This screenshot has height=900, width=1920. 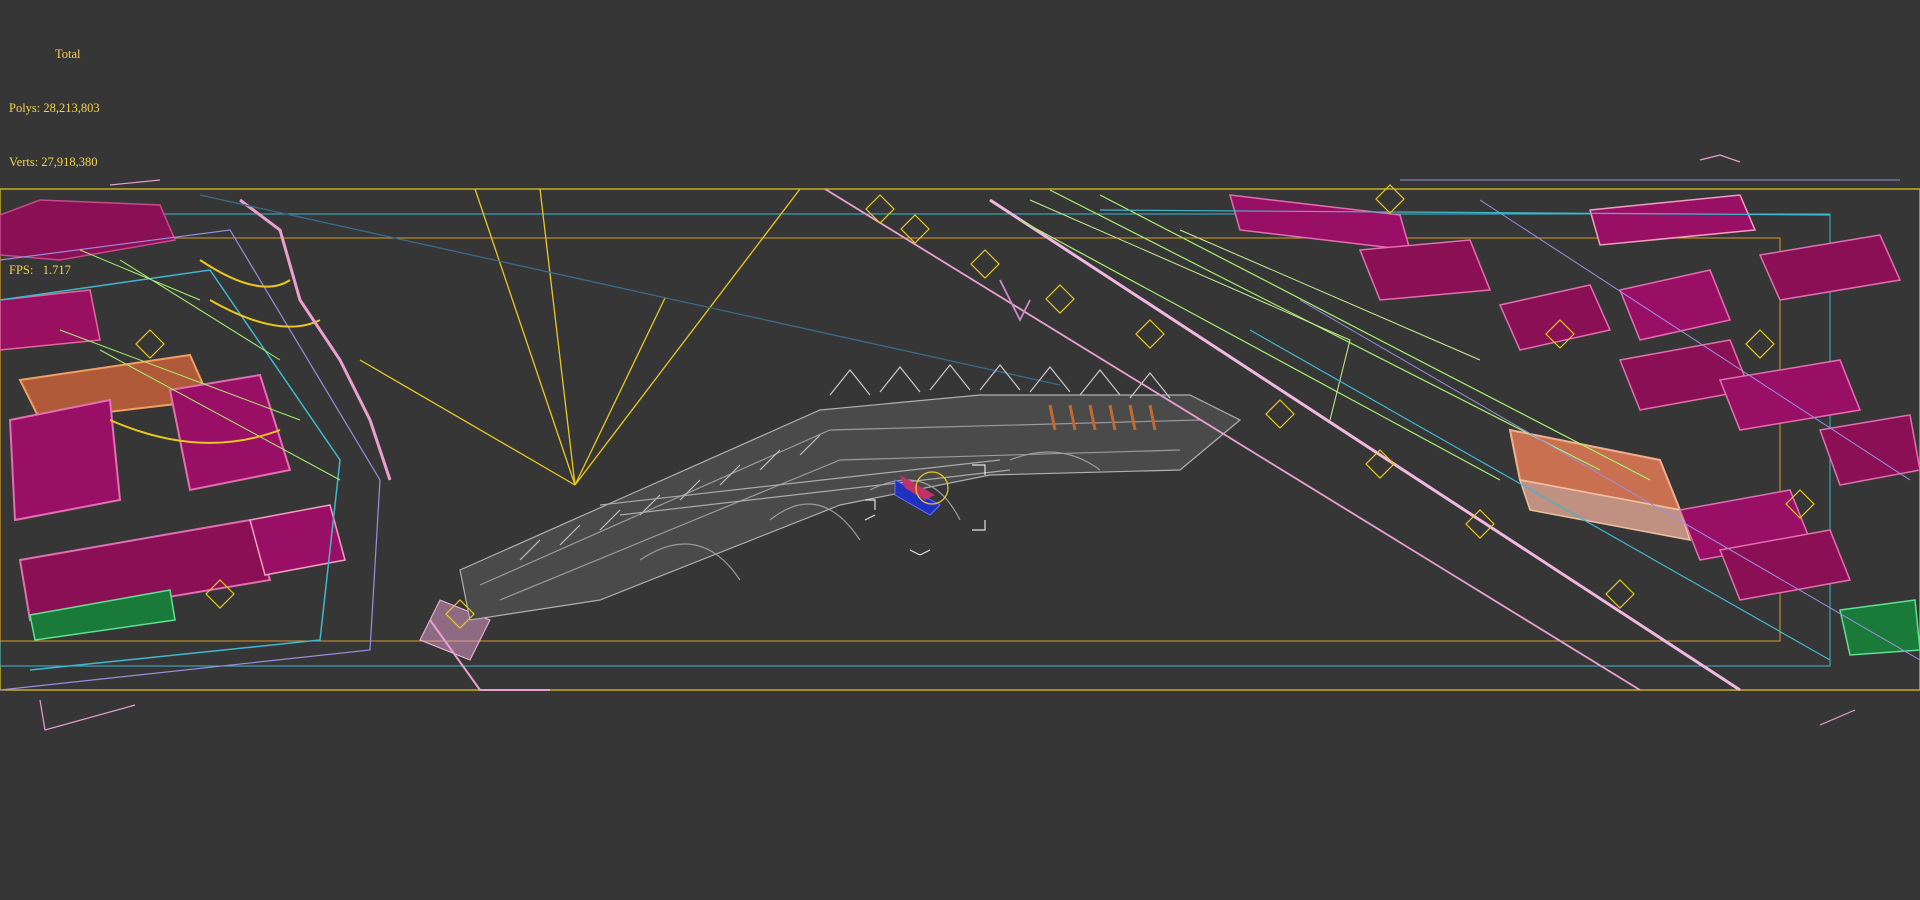 I want to click on left-roof-mid, so click(x=50, y=320).